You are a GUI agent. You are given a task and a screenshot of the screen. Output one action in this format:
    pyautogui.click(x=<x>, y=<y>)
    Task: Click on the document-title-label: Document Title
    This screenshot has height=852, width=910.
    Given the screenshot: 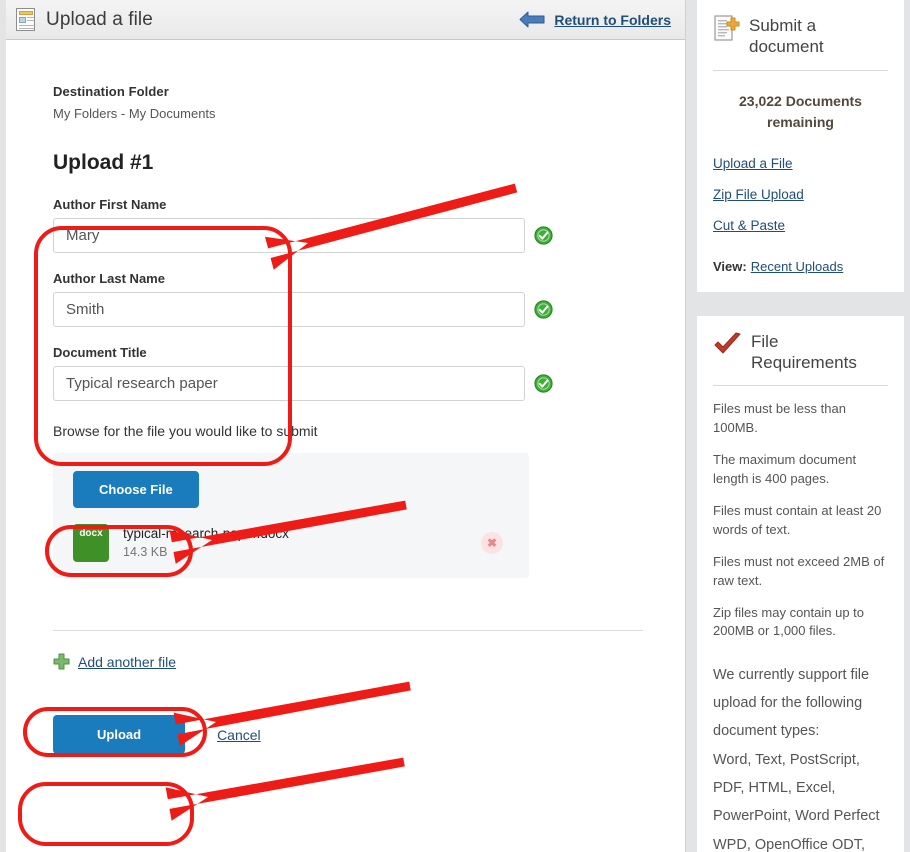 What is the action you would take?
    pyautogui.click(x=100, y=352)
    